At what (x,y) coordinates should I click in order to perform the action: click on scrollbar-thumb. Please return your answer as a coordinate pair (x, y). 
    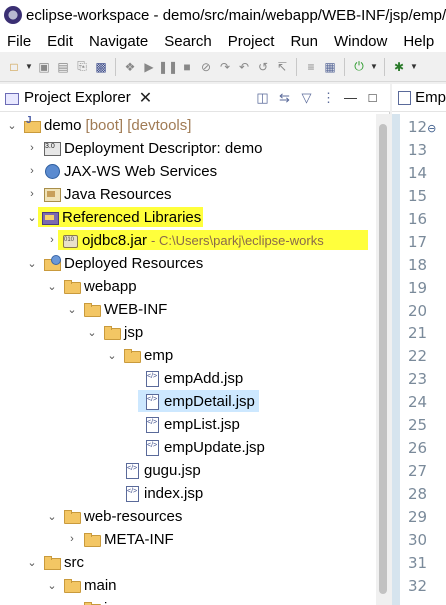
    Looking at the image, I should click on (383, 359).